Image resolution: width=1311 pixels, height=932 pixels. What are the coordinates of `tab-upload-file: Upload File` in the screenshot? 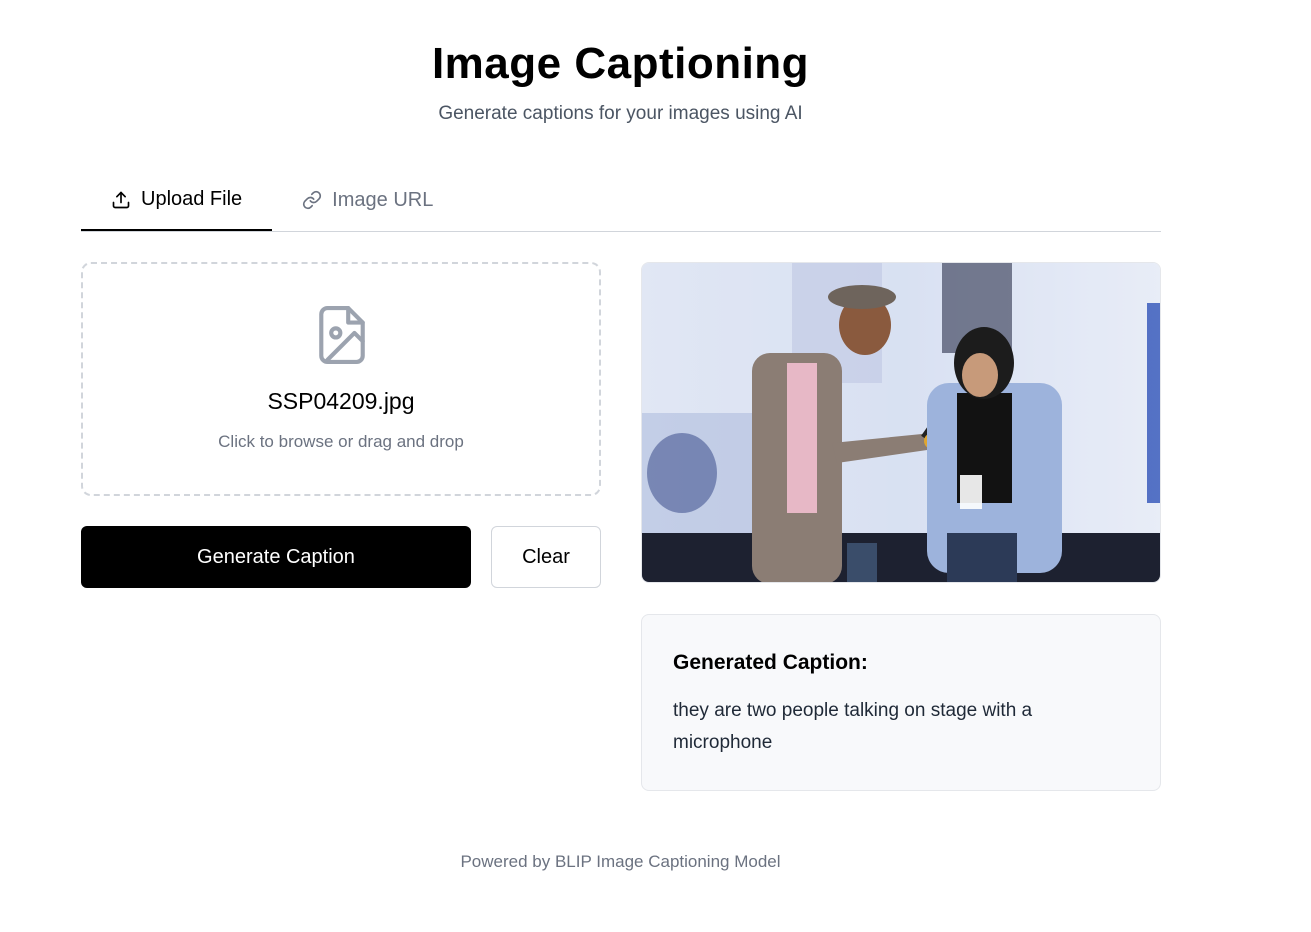 It's located at (177, 200).